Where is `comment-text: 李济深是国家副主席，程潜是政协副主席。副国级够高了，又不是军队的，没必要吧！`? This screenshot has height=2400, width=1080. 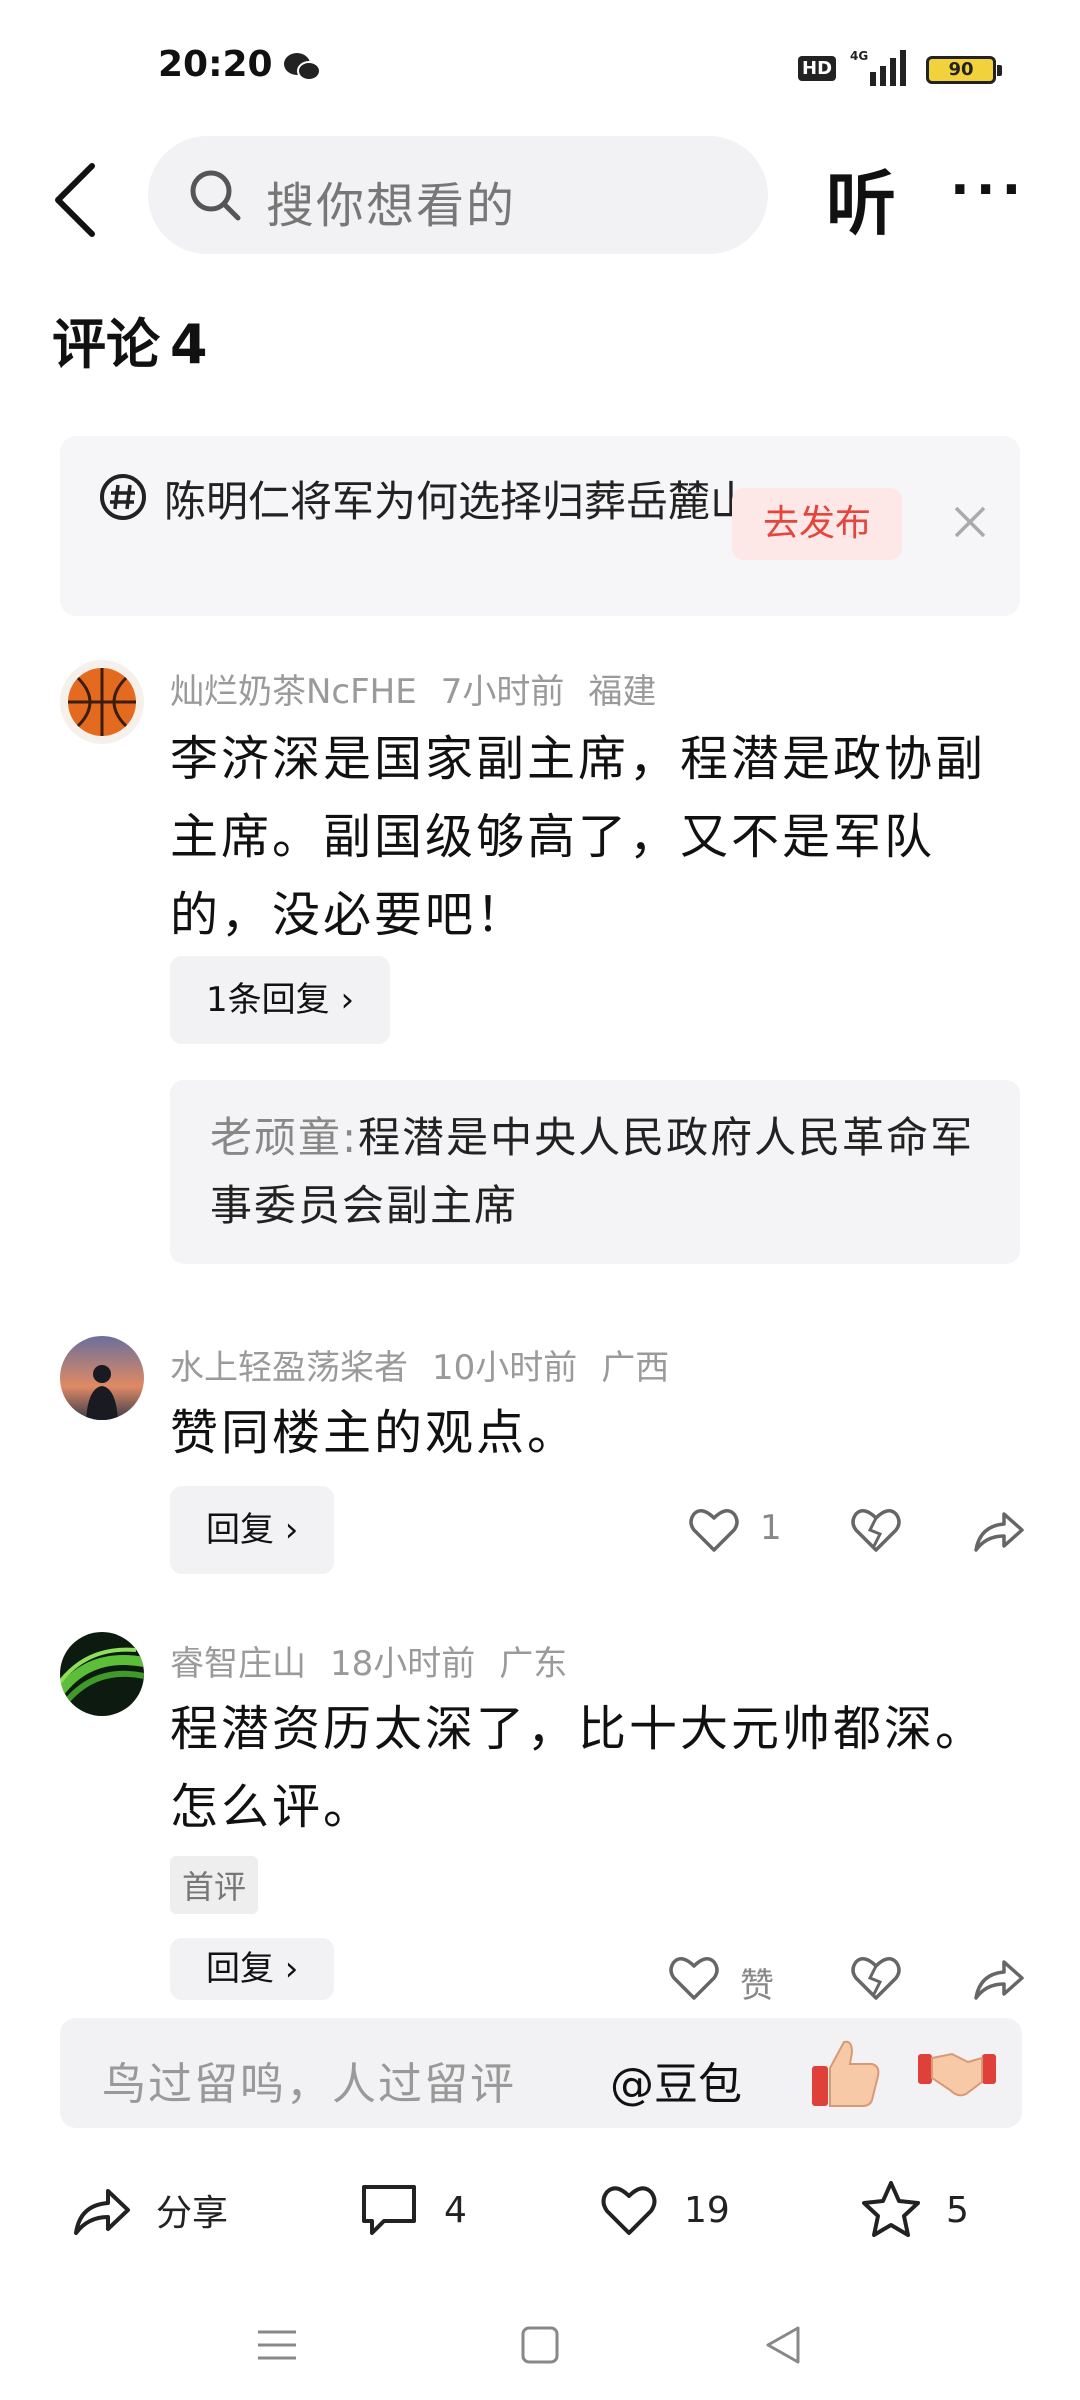
comment-text: 李济深是国家副主席，程潜是政协副主席。副国级够高了，又不是军队的，没必要吧！ is located at coordinates (578, 837).